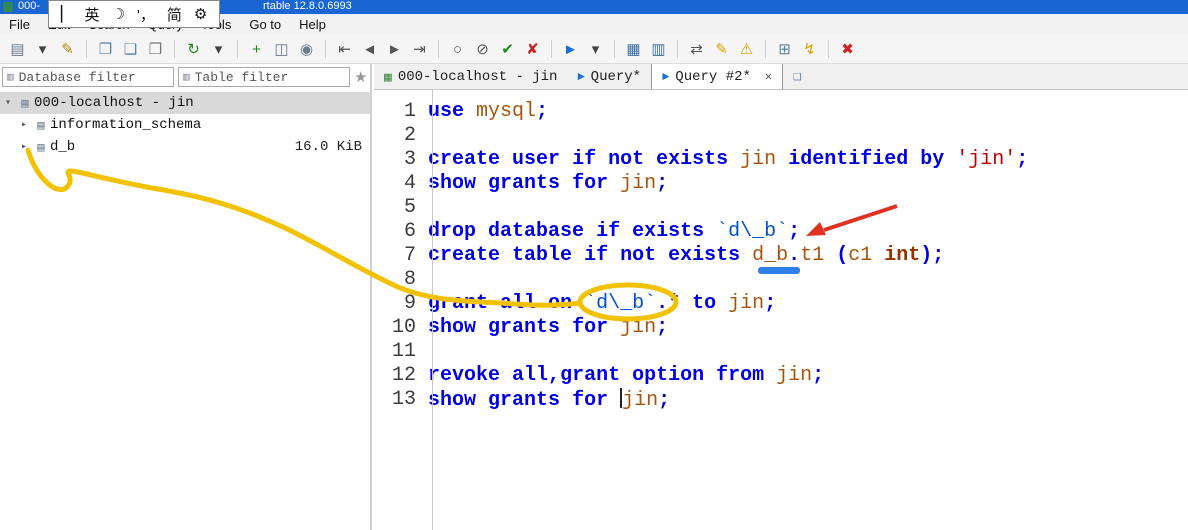  Describe the element at coordinates (602, 303) in the screenshot. I see `code-text: grant all on `d\_b`.* to jin;` at that location.